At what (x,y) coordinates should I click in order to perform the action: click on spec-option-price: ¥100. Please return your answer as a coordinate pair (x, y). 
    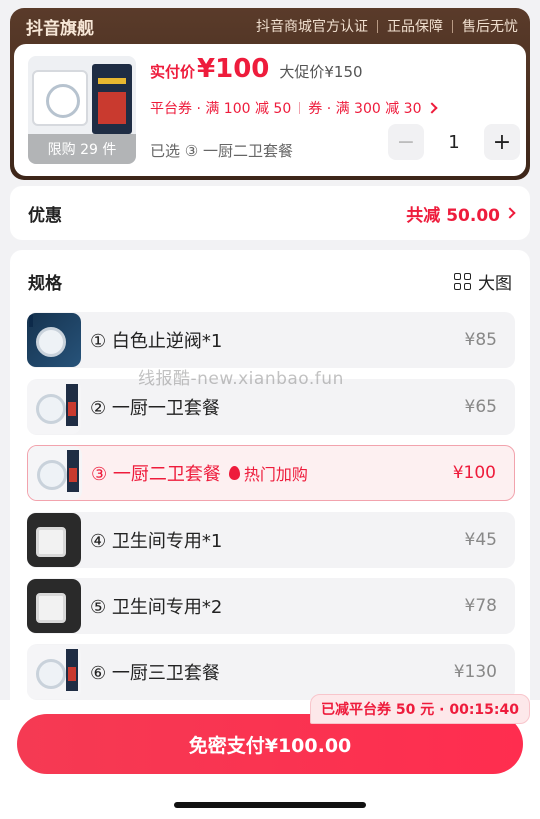
    Looking at the image, I should click on (474, 473).